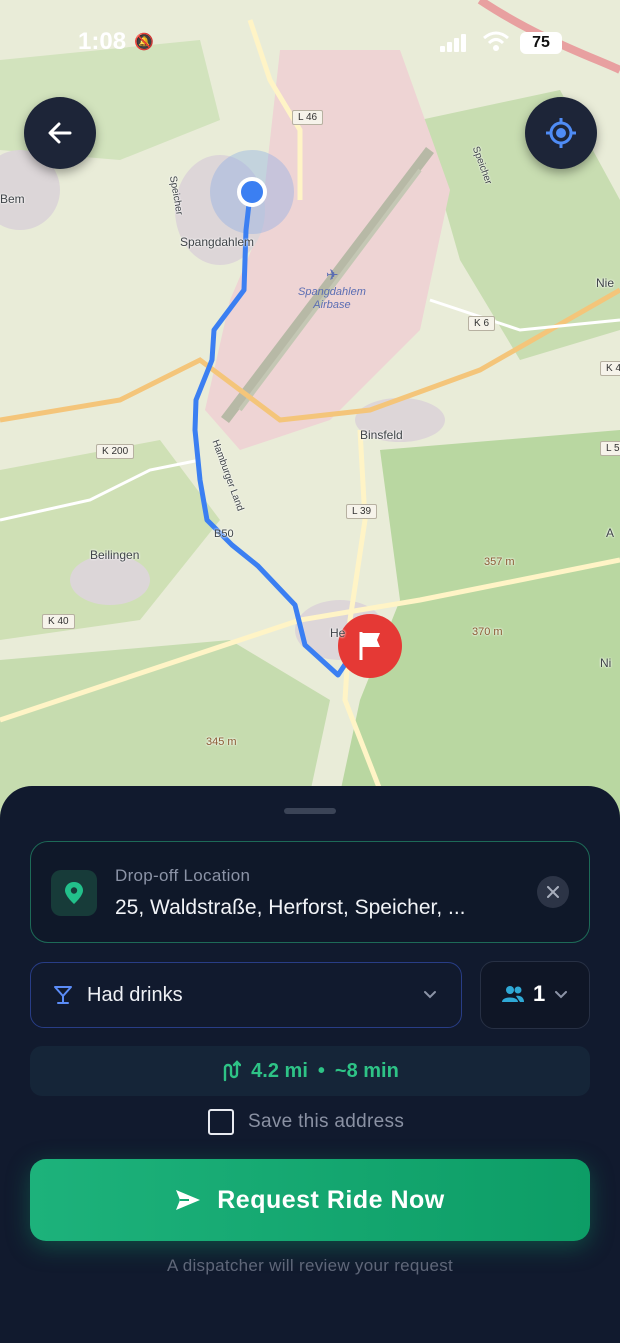 This screenshot has width=620, height=1343. What do you see at coordinates (331, 1199) in the screenshot?
I see `request-ride-label: Request Ride Now` at bounding box center [331, 1199].